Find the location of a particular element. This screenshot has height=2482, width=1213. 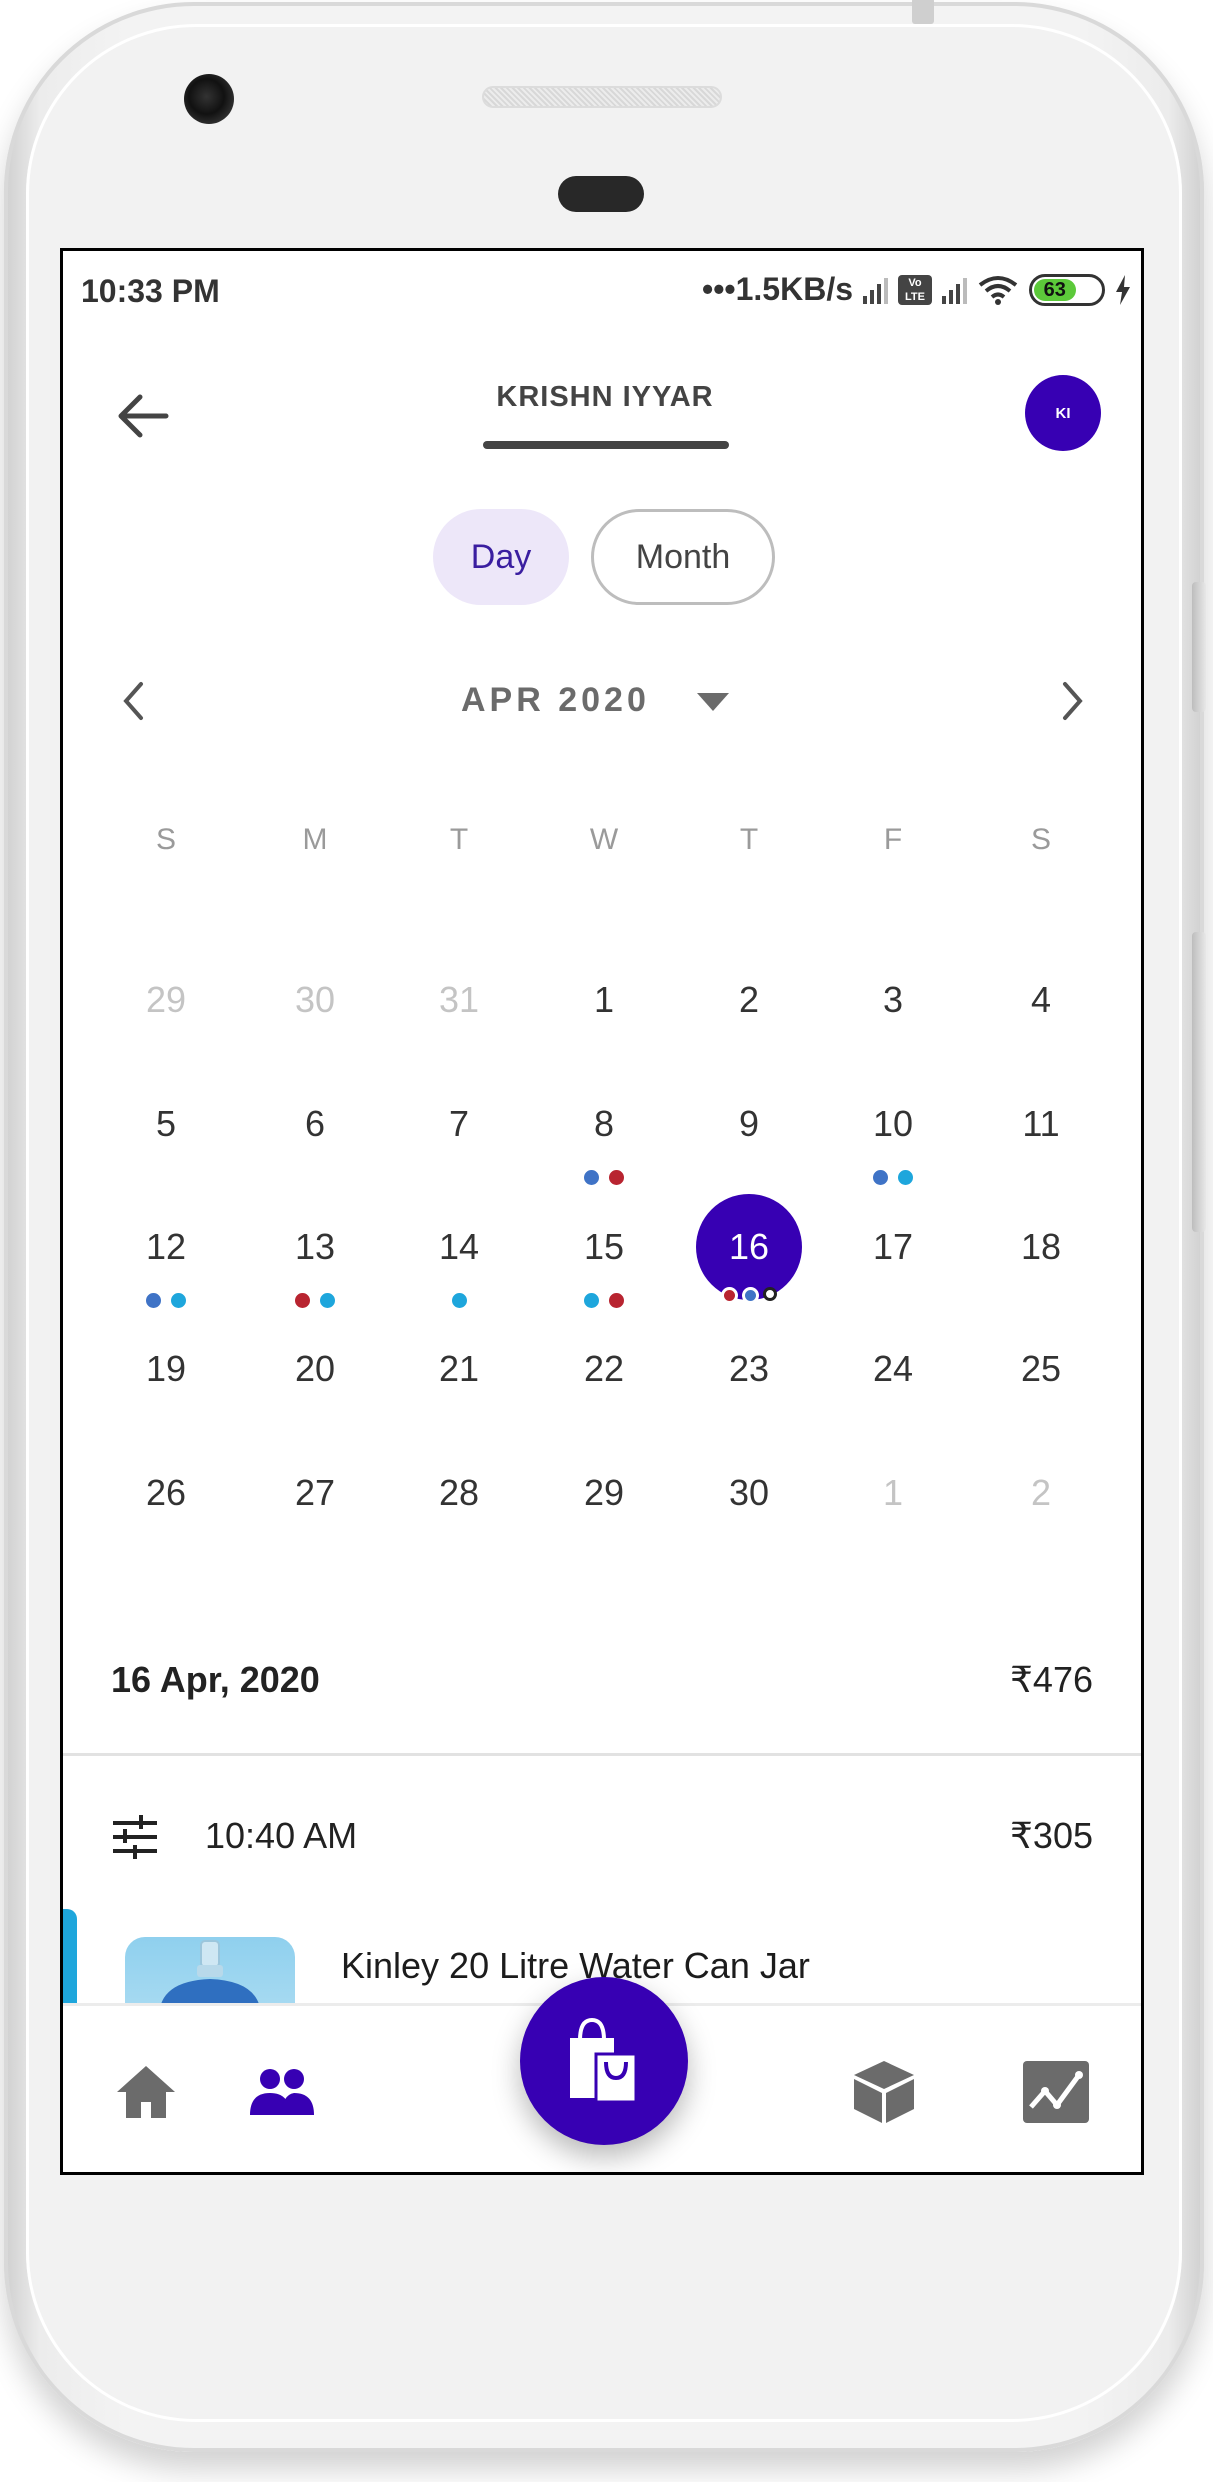

calendar-day: 26 is located at coordinates (166, 1493).